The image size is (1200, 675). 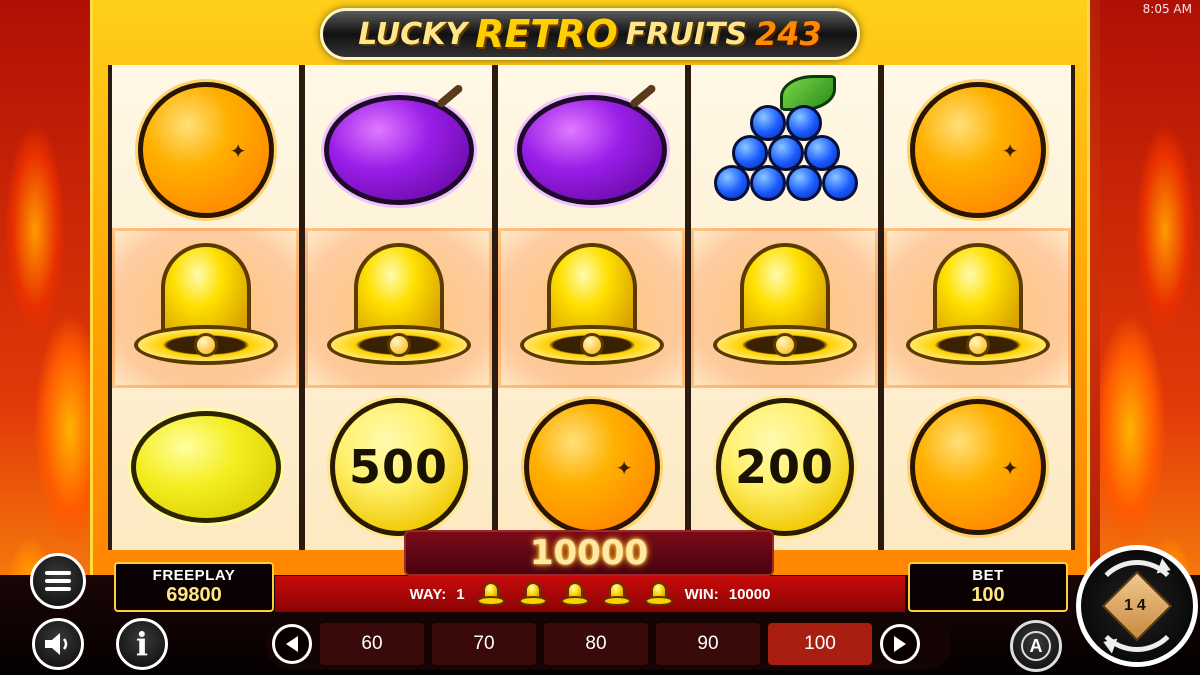 I want to click on reel-3: ✦, so click(x=591, y=307).